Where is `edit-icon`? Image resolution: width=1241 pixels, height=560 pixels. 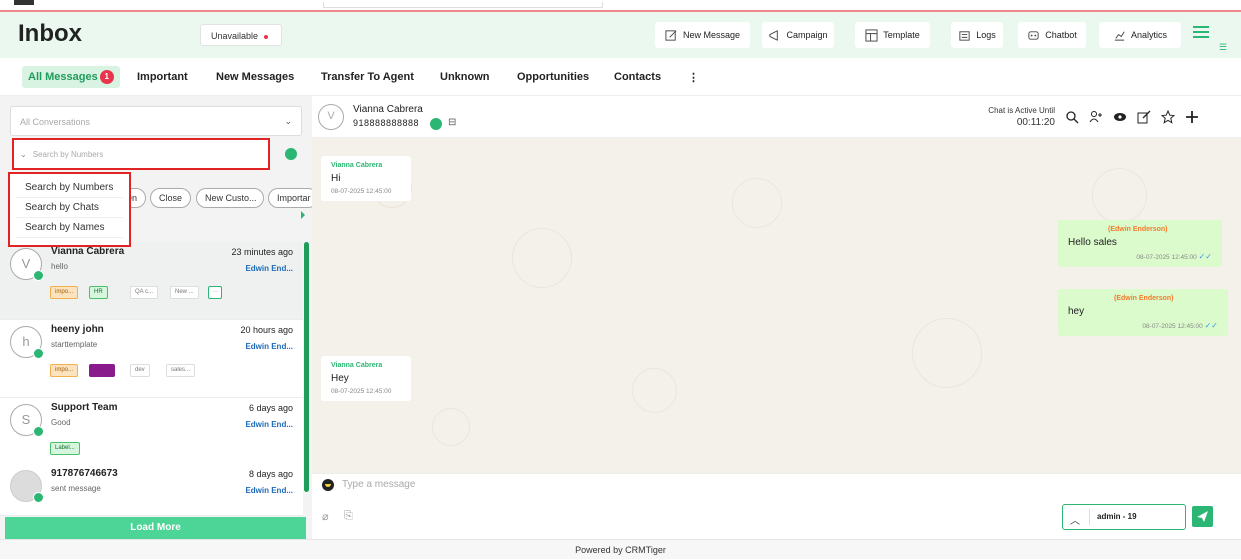
edit-icon is located at coordinates (1144, 117).